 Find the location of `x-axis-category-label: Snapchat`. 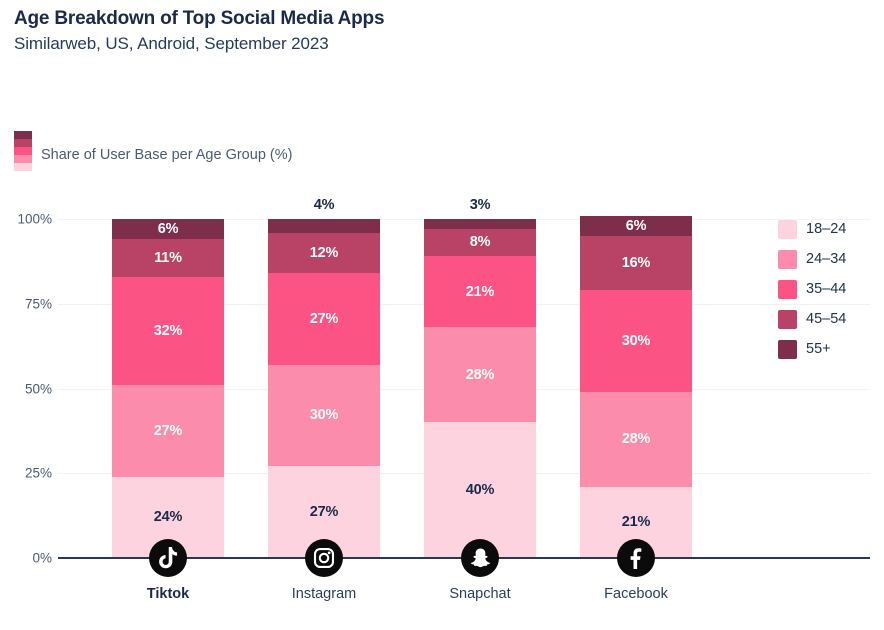

x-axis-category-label: Snapchat is located at coordinates (480, 594).